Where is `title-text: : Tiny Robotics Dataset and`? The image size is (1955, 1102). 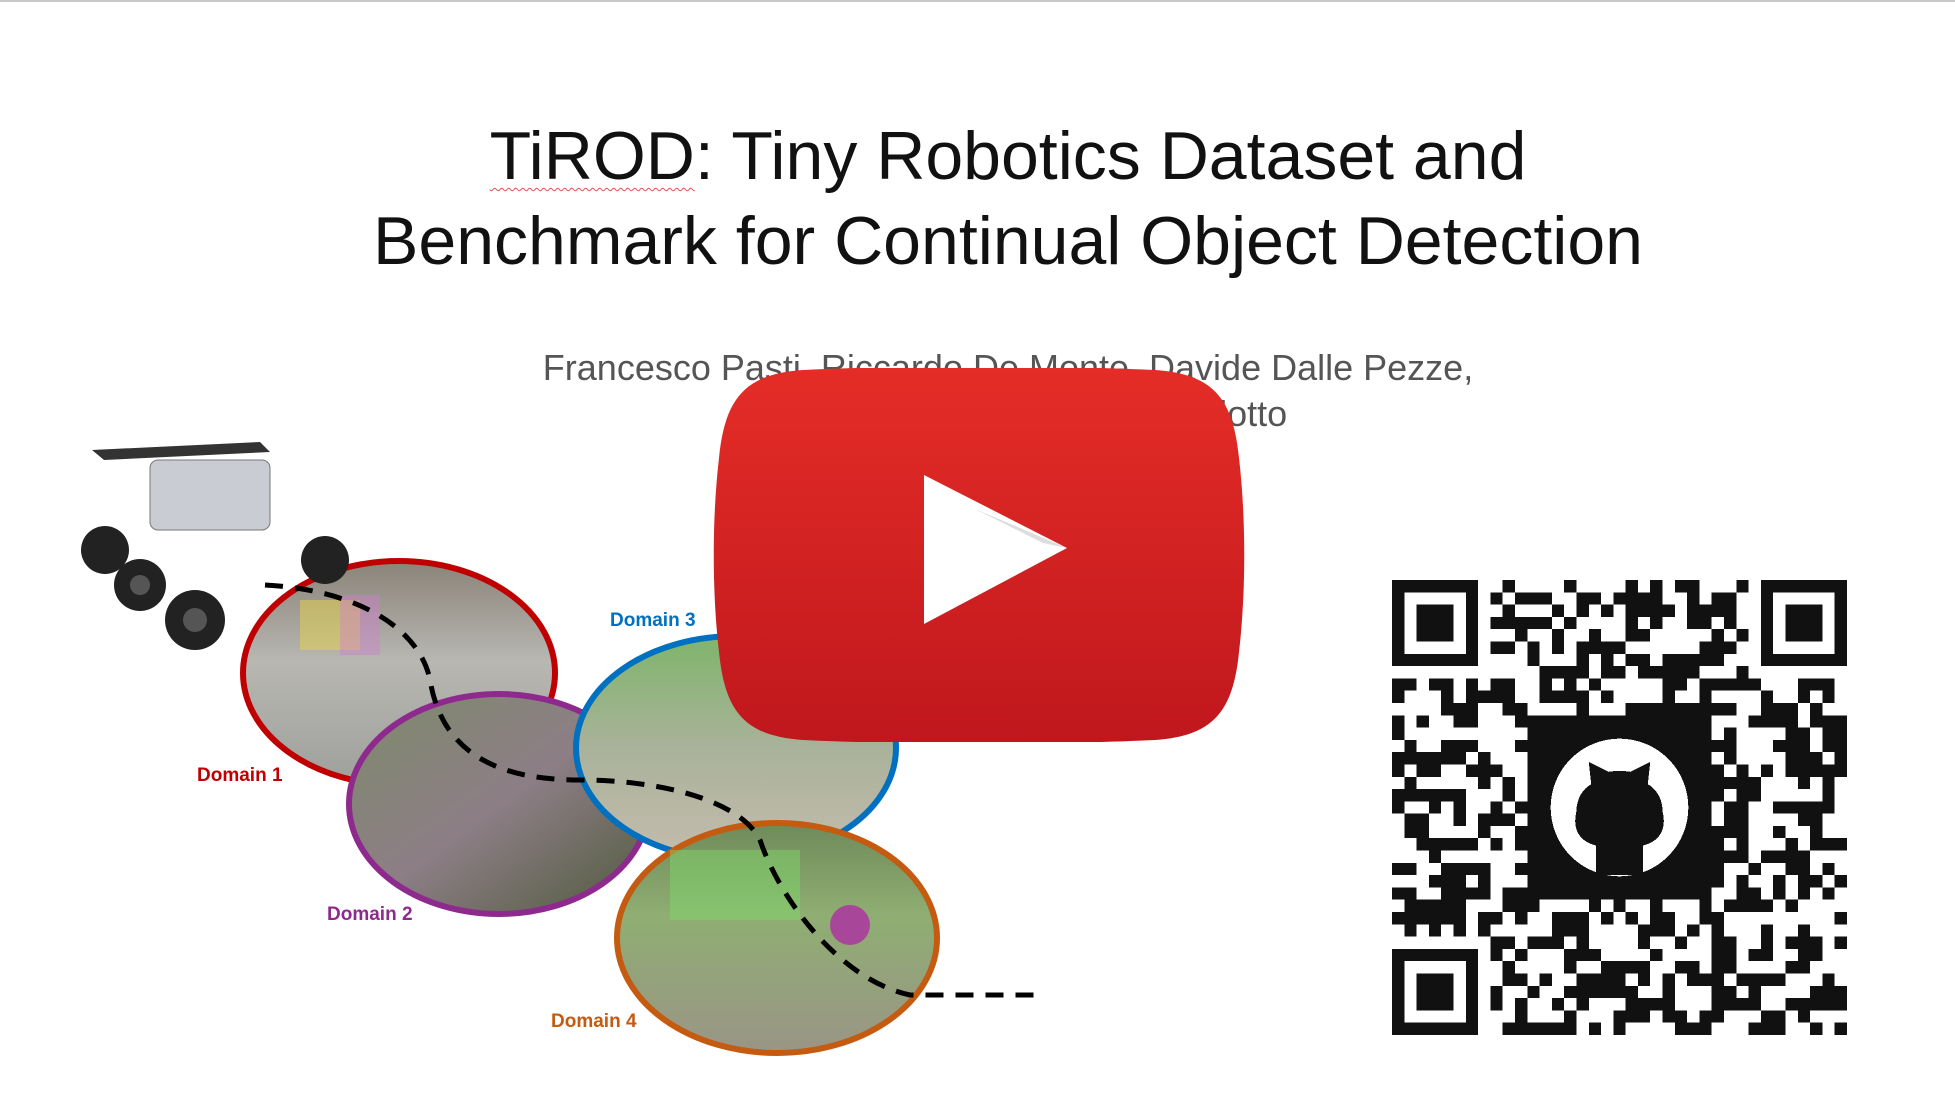 title-text: : Tiny Robotics Dataset and is located at coordinates (1110, 156).